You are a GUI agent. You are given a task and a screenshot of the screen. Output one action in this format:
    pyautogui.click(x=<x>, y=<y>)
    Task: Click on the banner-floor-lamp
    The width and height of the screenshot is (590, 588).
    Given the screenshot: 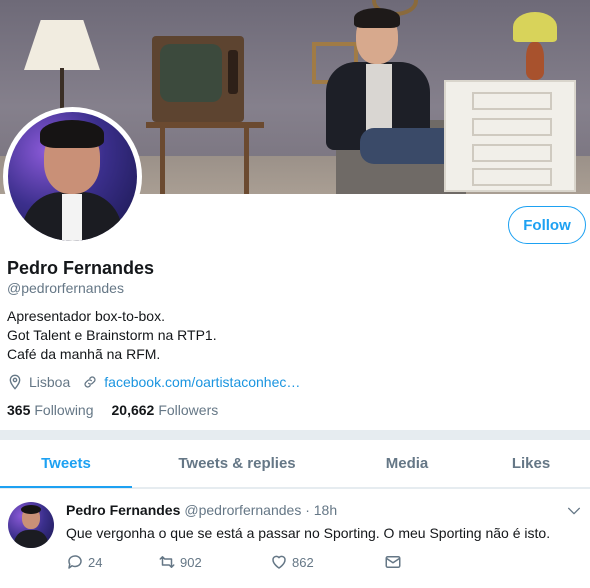 What is the action you would take?
    pyautogui.click(x=62, y=45)
    